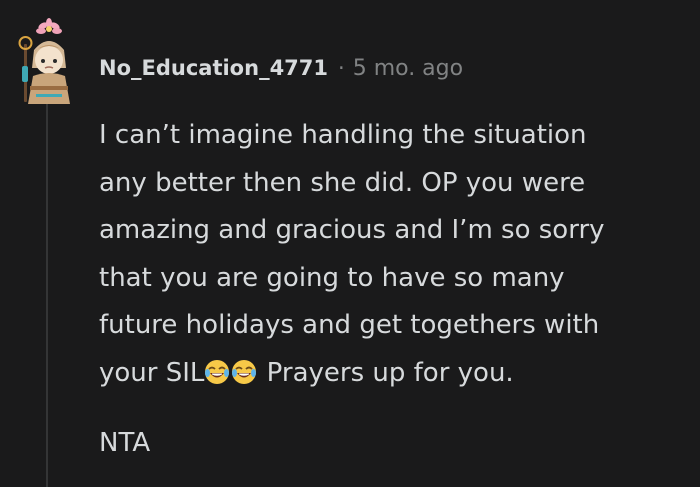  What do you see at coordinates (332, 277) in the screenshot?
I see `comment-line: that you are going to have so many` at bounding box center [332, 277].